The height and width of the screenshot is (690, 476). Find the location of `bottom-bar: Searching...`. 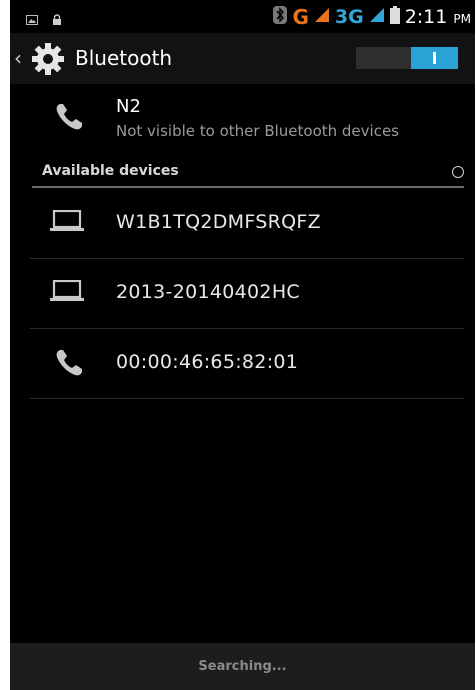

bottom-bar: Searching... is located at coordinates (242, 666).